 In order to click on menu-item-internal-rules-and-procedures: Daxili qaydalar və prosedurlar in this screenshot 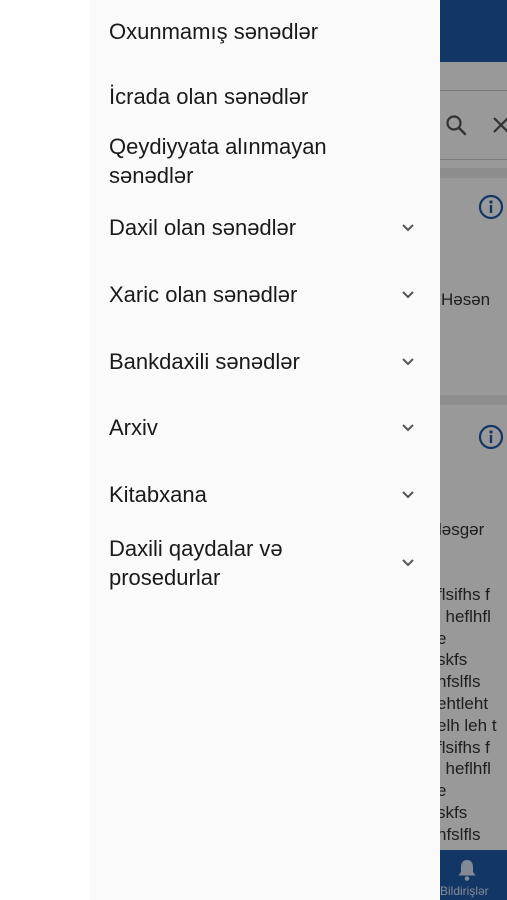, I will do `click(269, 563)`.